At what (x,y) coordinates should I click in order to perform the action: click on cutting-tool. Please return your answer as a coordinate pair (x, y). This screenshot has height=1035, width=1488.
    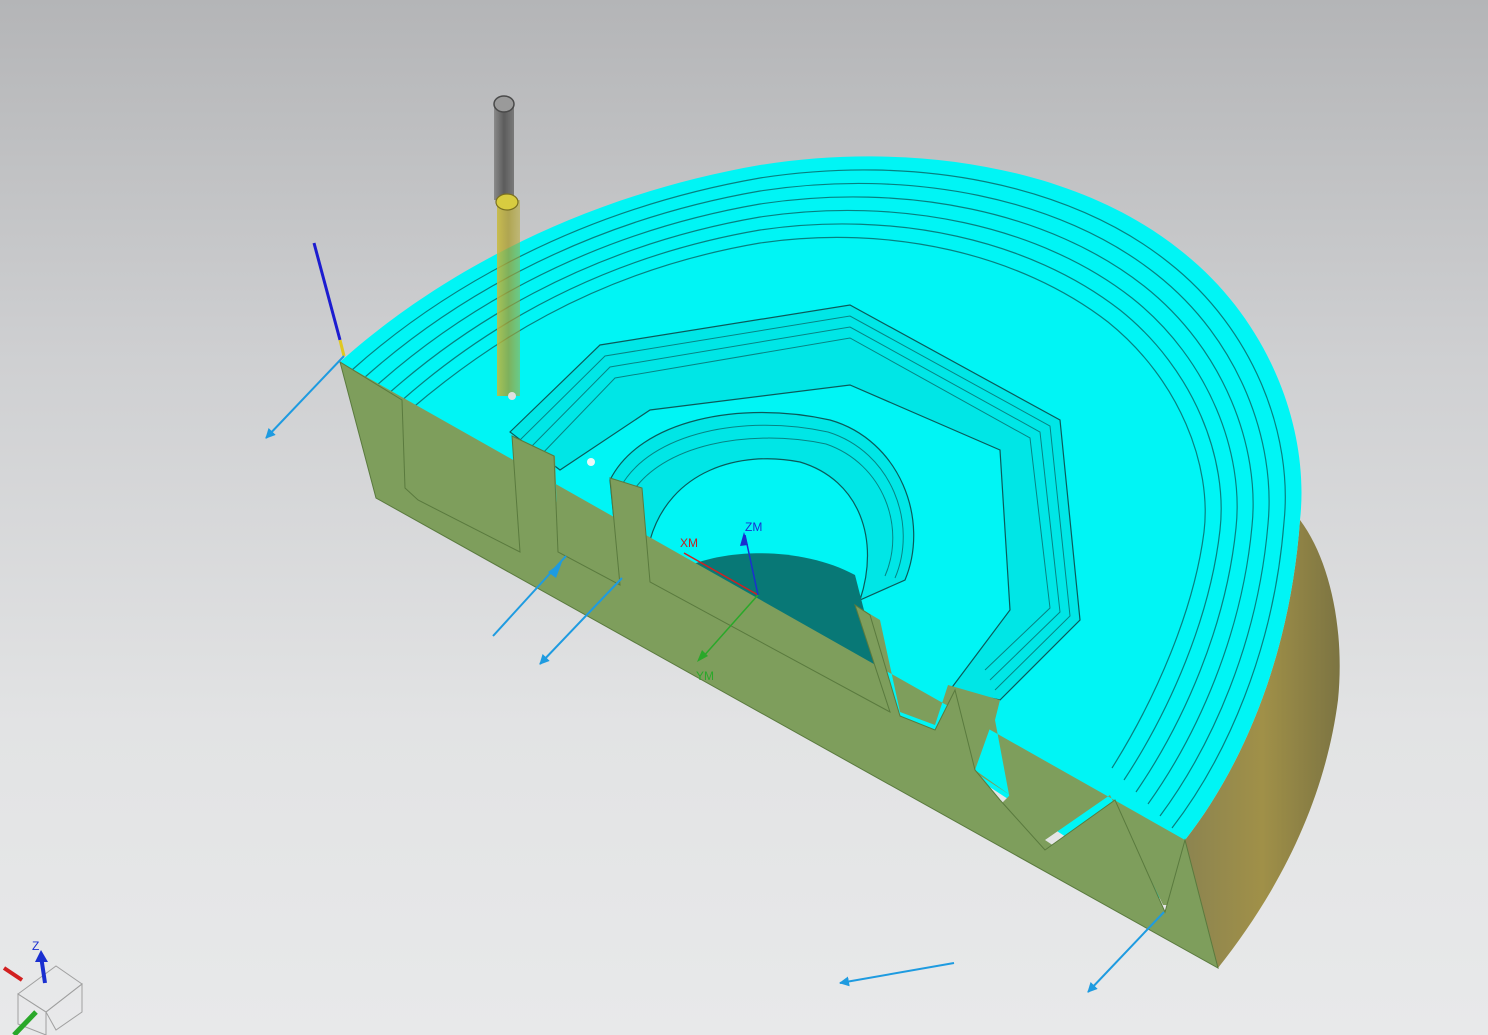
    Looking at the image, I should click on (506, 247).